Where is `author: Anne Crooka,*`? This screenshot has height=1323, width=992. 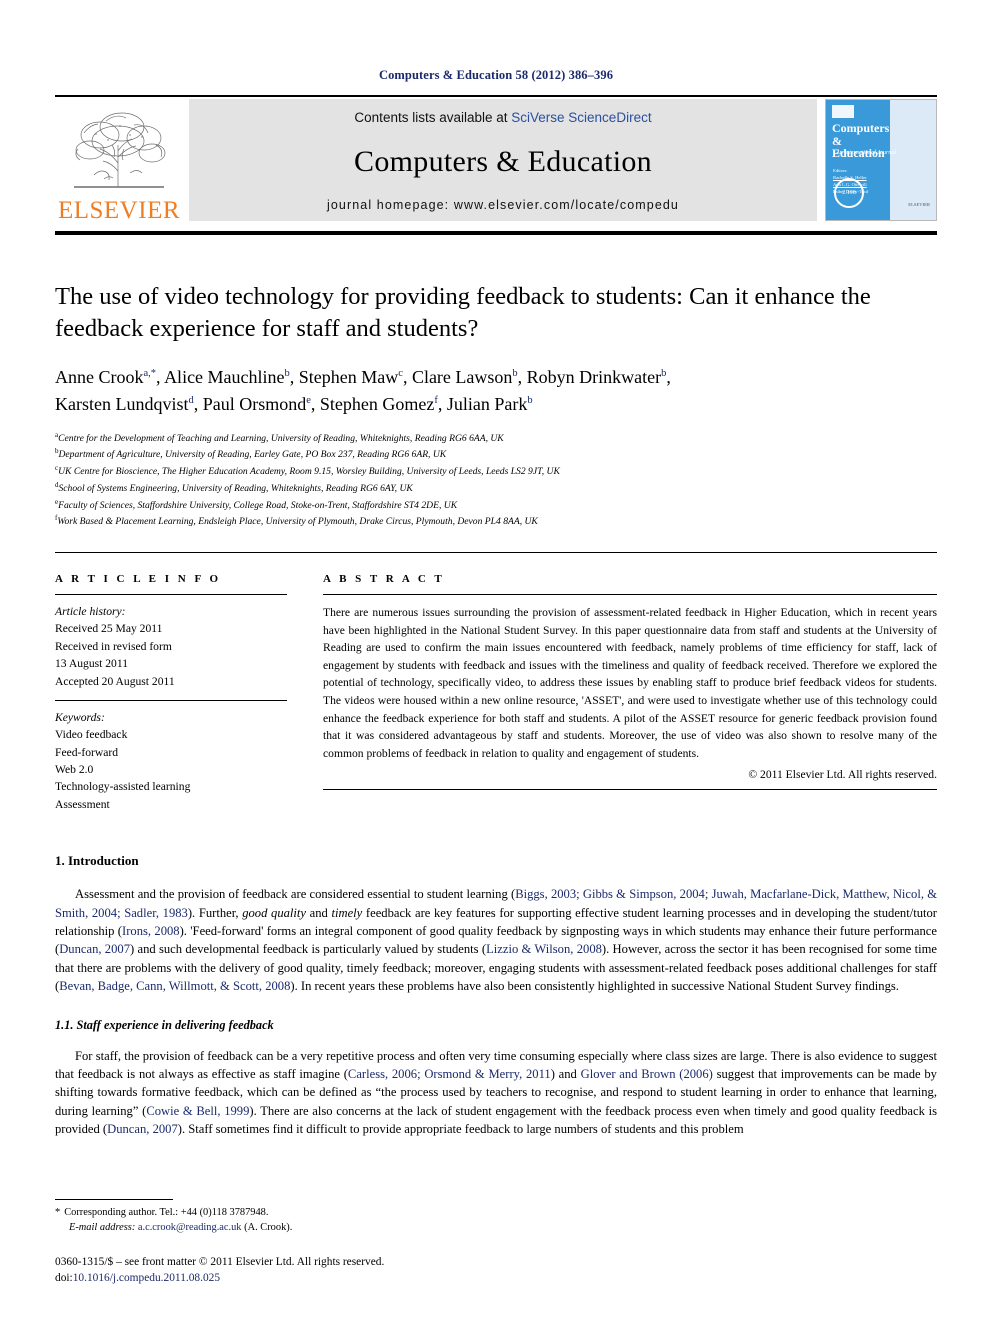
author: Anne Crooka,* is located at coordinates (105, 377).